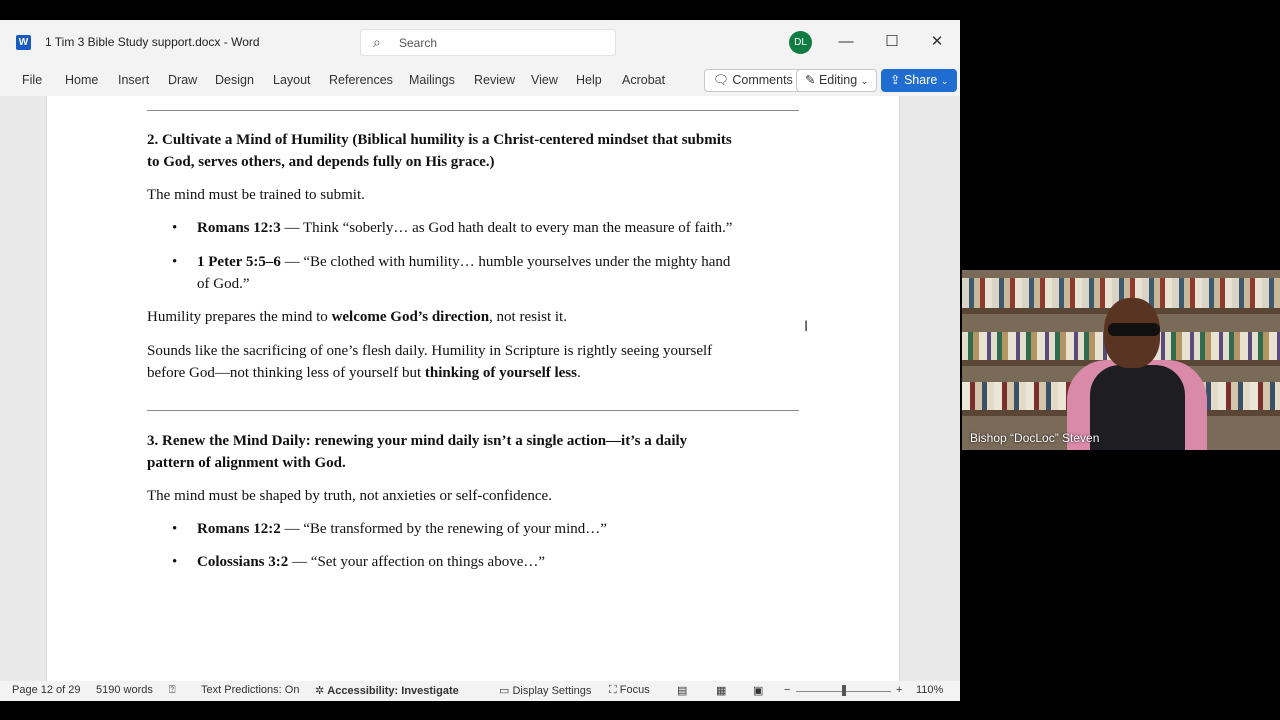  Describe the element at coordinates (393, 691) in the screenshot. I see `accessibility-label: Accessibility: Investigate` at that location.